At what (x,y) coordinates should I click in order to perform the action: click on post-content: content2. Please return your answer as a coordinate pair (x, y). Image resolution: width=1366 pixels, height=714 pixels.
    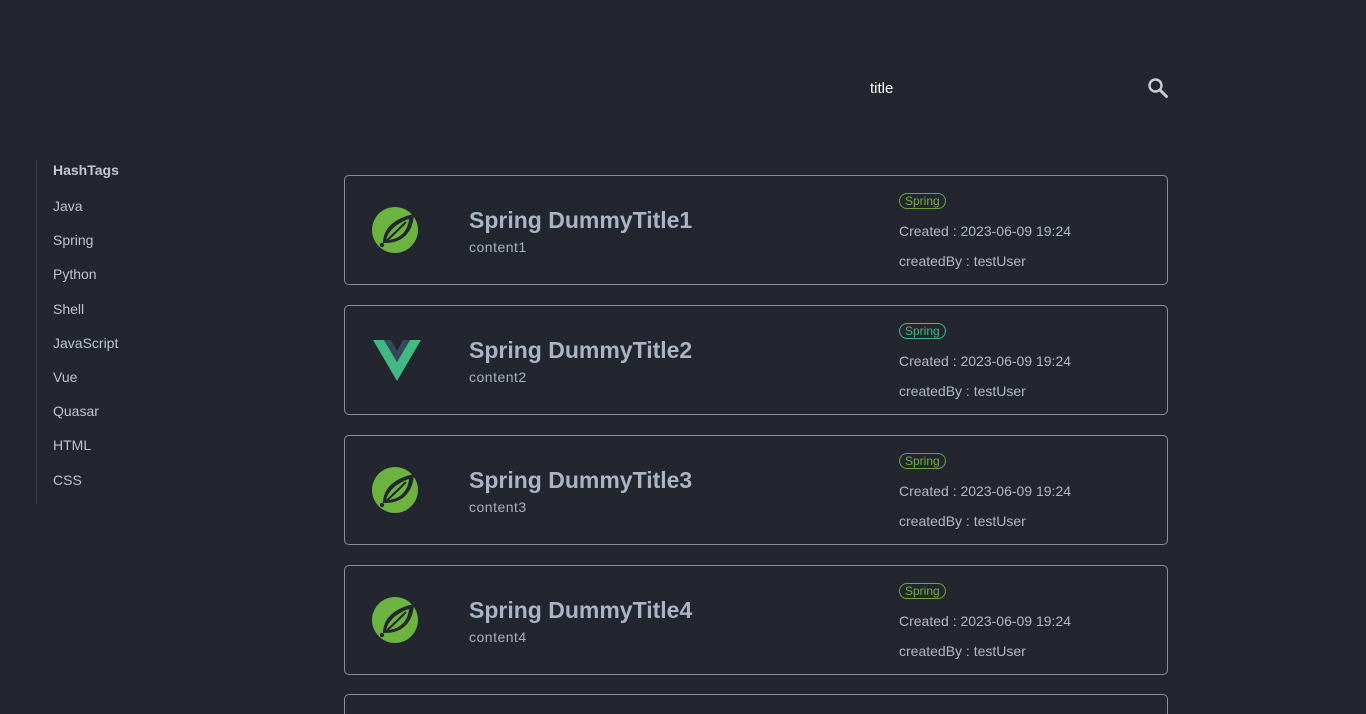
    Looking at the image, I should click on (498, 377).